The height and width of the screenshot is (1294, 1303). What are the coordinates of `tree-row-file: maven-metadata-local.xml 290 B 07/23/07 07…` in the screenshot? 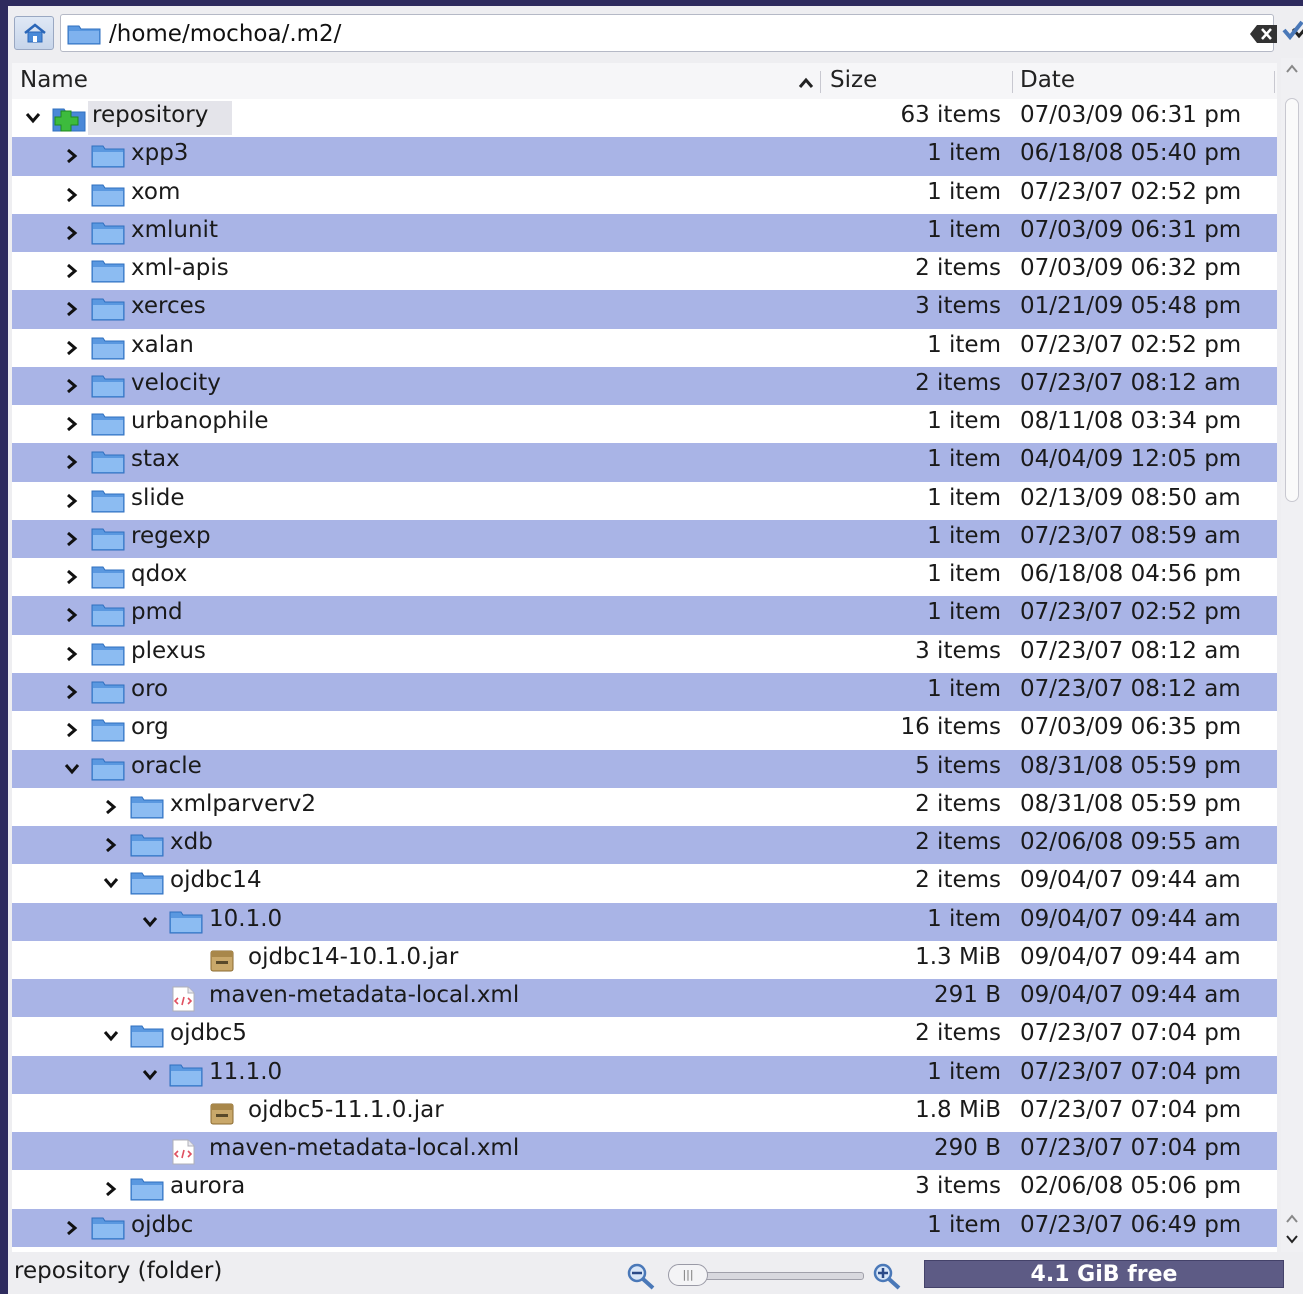 It's located at (644, 1151).